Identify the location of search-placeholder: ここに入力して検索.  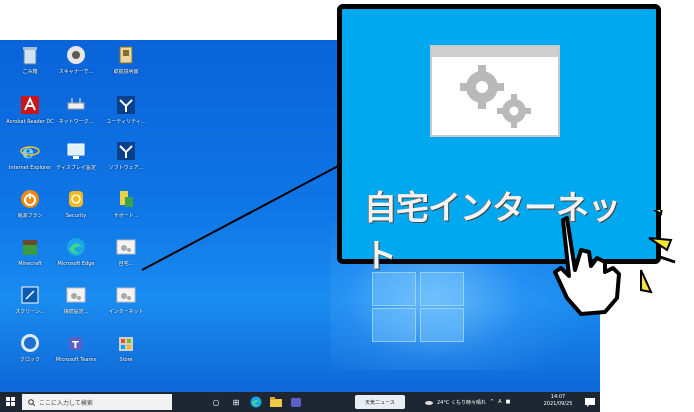
(66, 403).